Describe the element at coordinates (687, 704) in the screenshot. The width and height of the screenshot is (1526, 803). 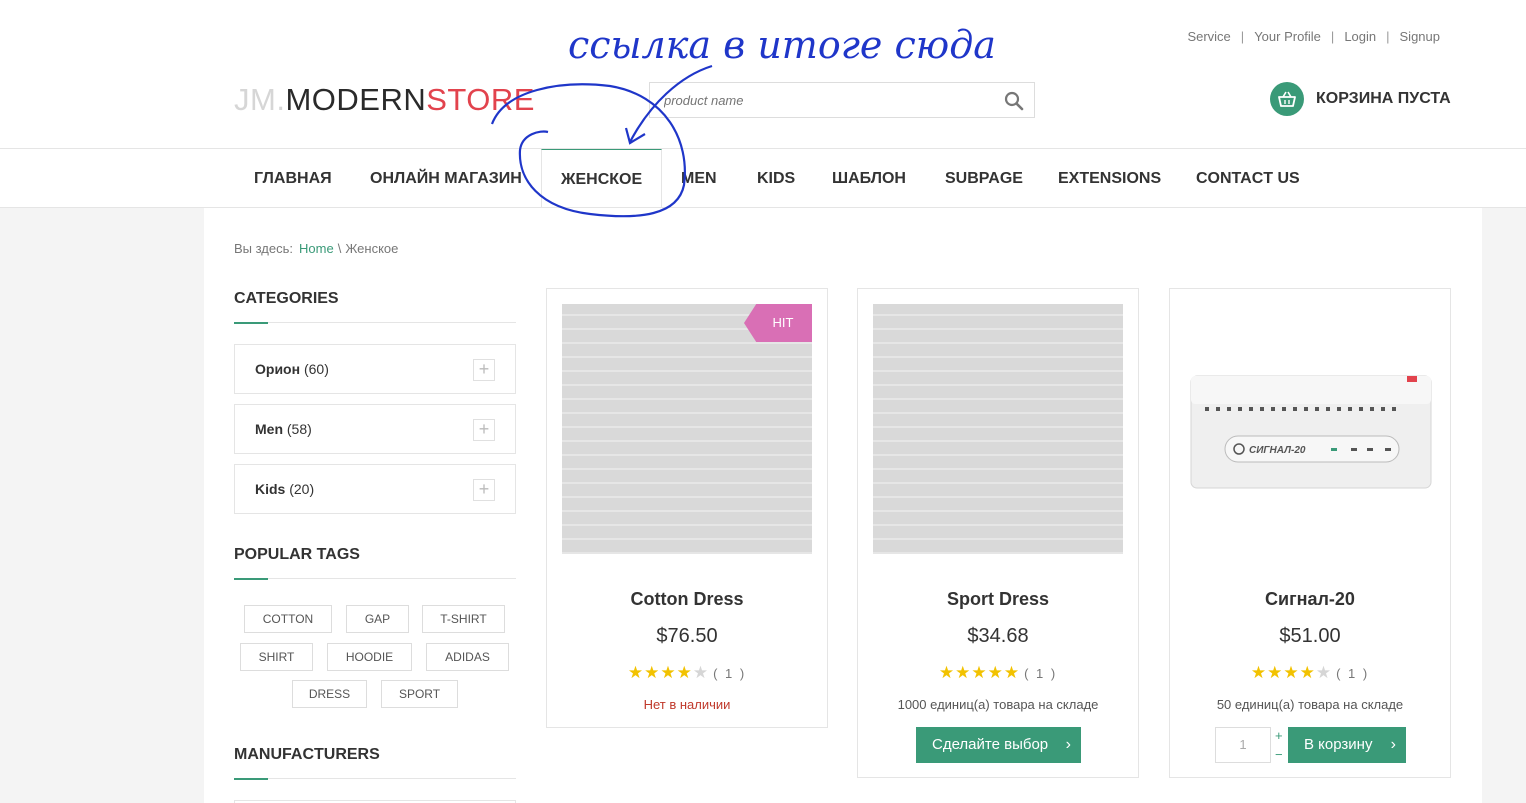
I see `stock-status: Нет в наличии` at that location.